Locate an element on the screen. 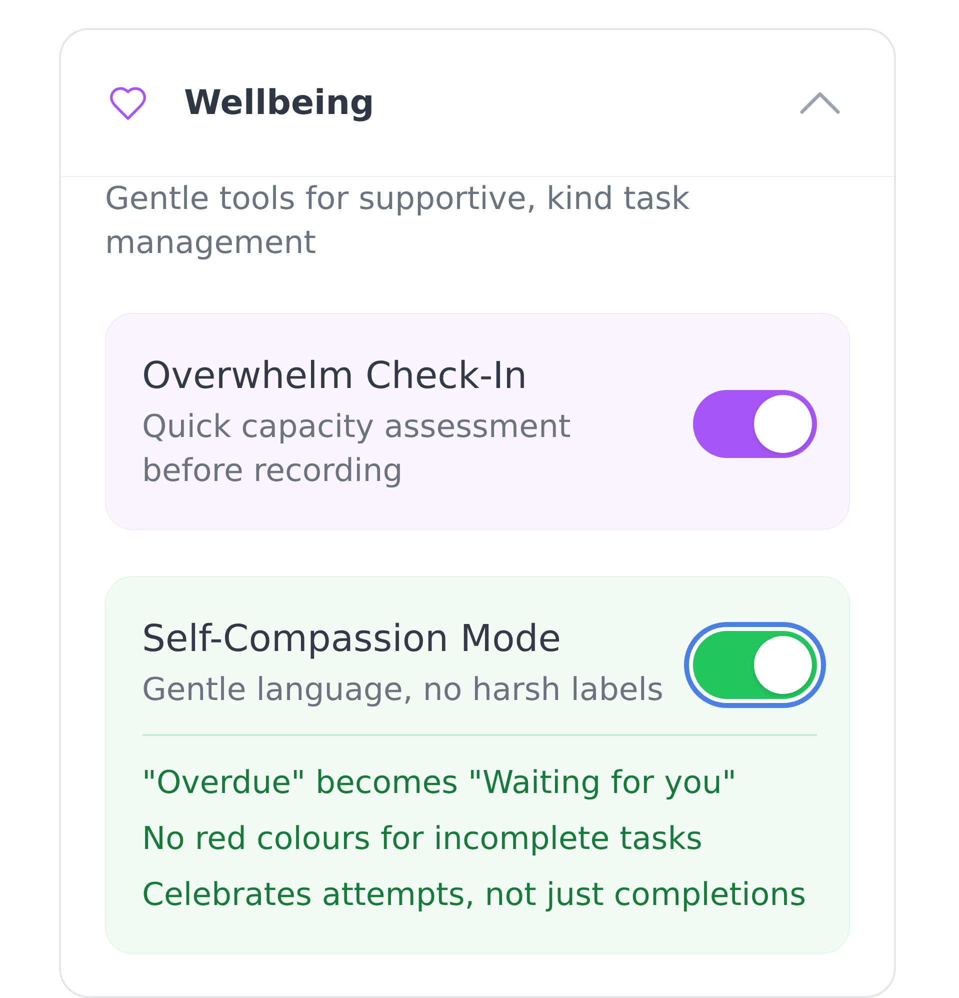 The image size is (959, 998). toggle-switch is located at coordinates (755, 664).